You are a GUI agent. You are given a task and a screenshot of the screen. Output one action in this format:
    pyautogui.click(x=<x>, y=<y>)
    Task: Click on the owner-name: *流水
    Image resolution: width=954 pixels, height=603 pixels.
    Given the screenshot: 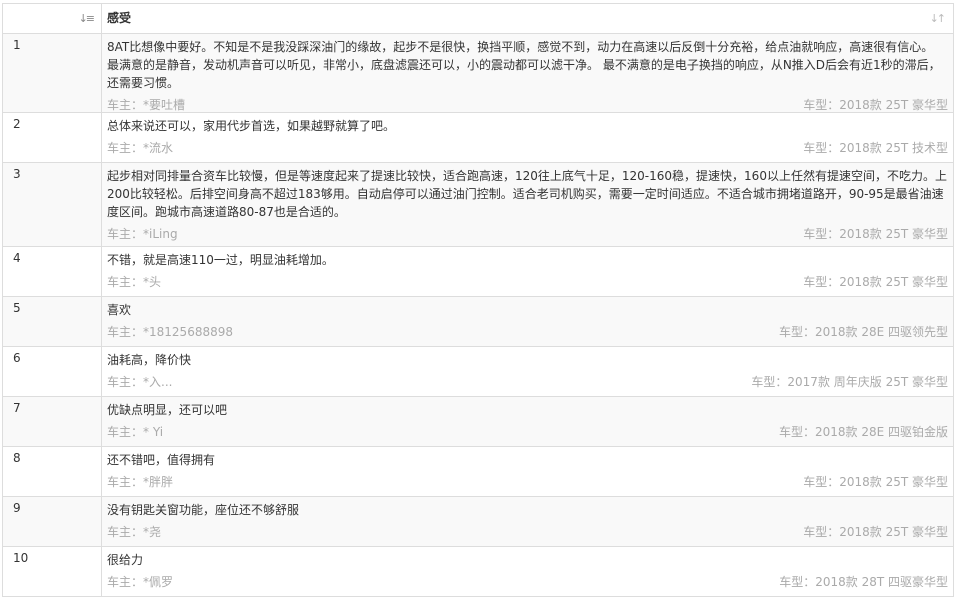 What is the action you would take?
    pyautogui.click(x=158, y=148)
    